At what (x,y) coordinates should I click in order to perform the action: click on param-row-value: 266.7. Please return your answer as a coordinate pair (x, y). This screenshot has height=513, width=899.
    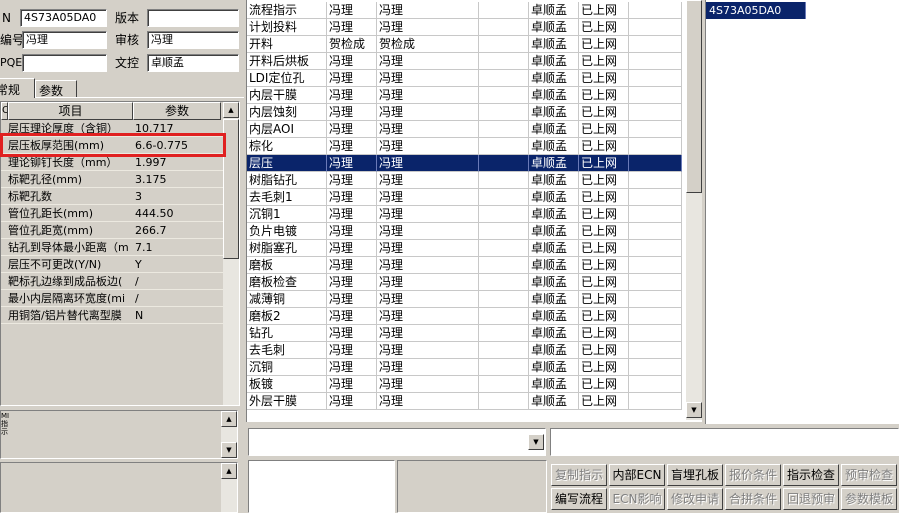
    Looking at the image, I should click on (177, 230).